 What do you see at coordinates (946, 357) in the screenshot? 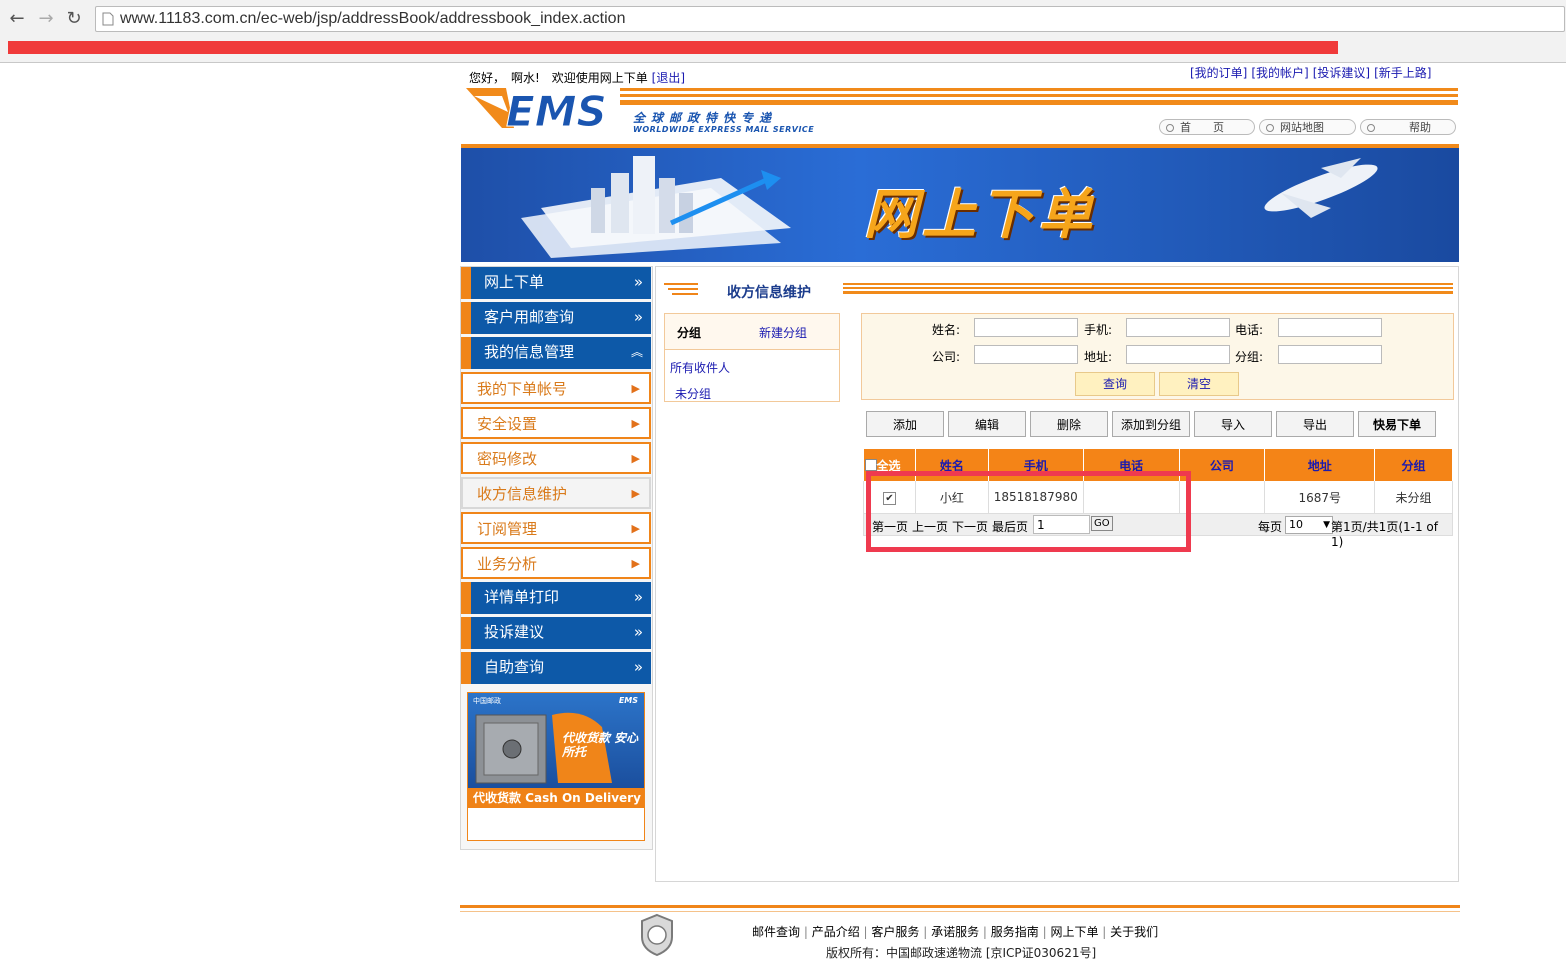
I see `company-label: 公司:` at bounding box center [946, 357].